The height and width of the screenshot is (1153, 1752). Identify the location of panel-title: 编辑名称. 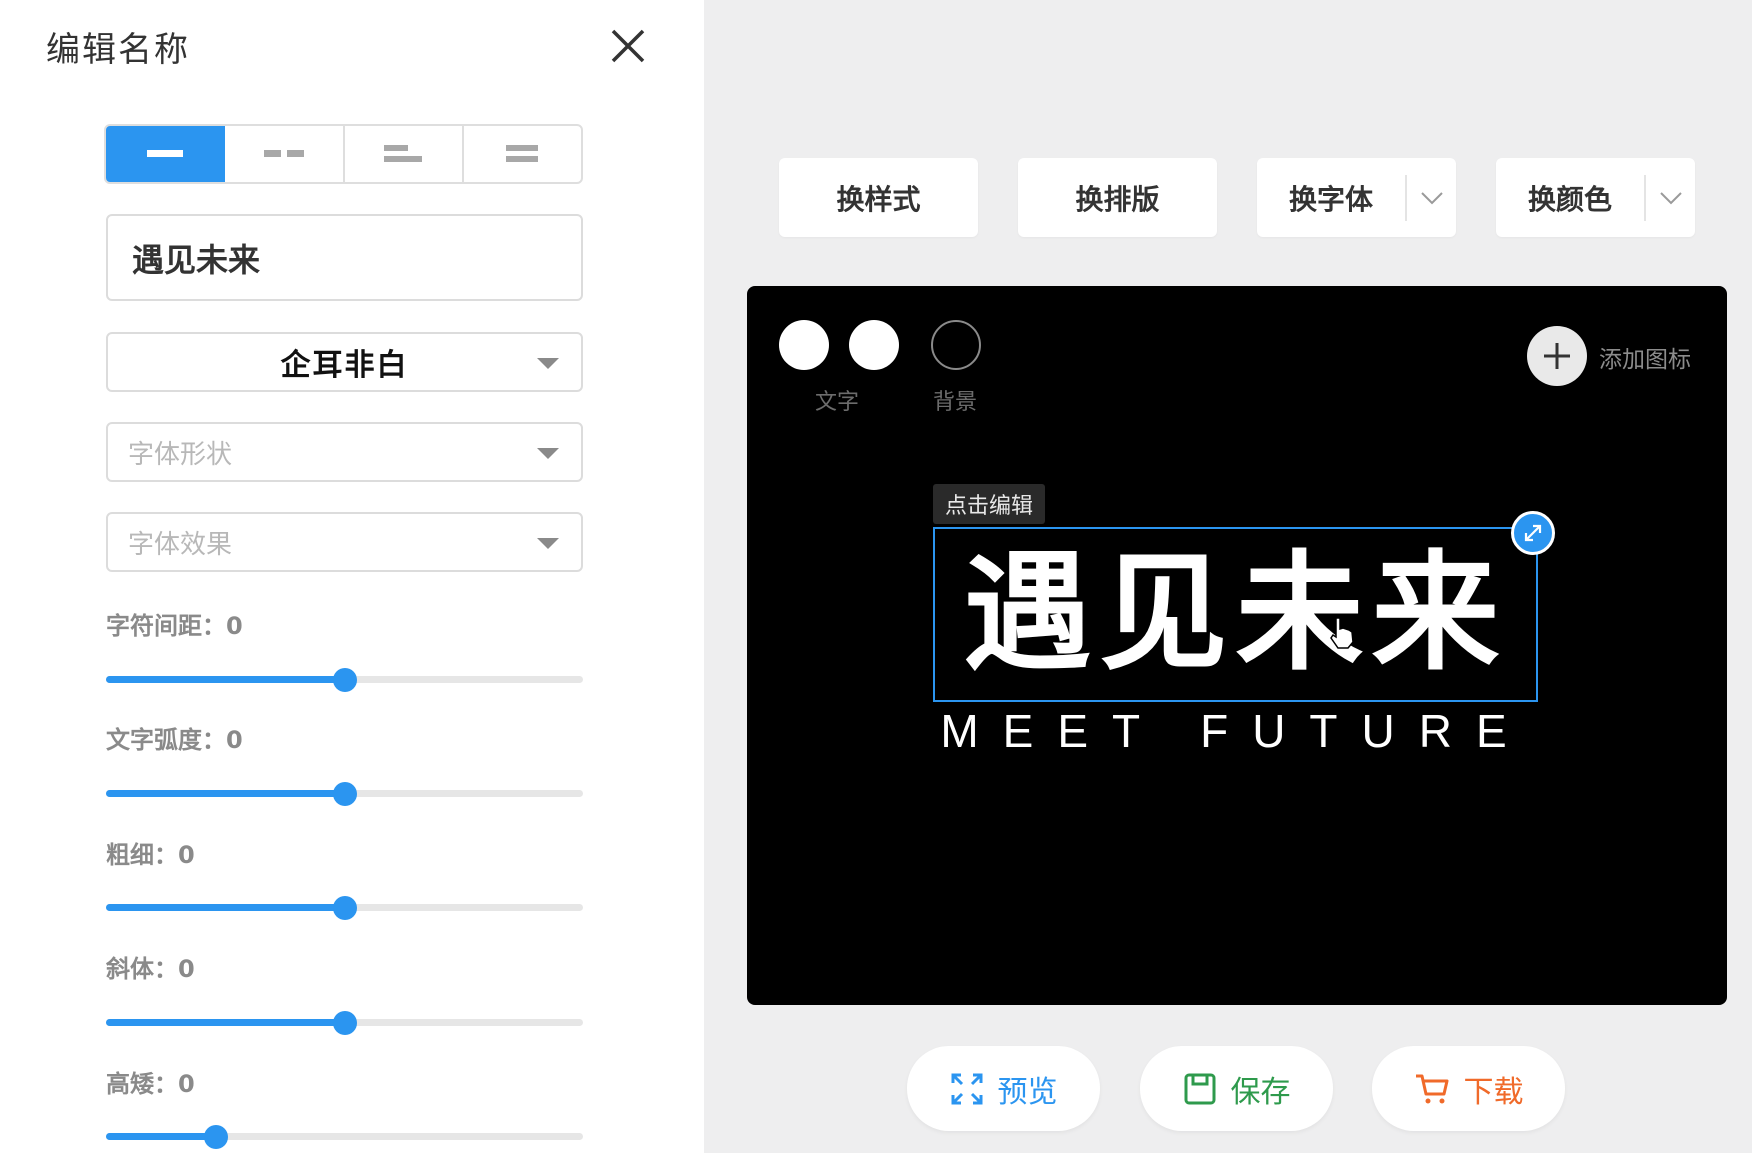
(118, 50).